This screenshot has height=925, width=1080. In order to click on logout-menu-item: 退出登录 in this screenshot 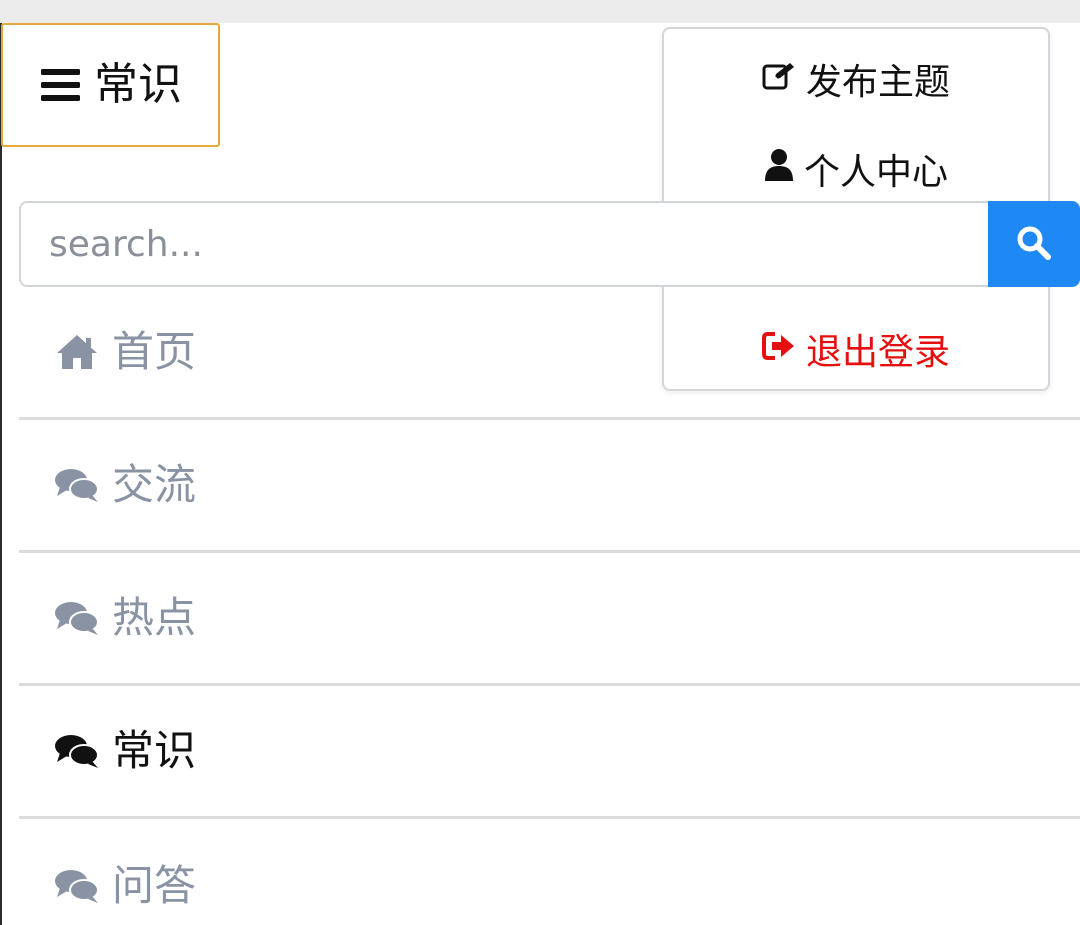, I will do `click(856, 349)`.